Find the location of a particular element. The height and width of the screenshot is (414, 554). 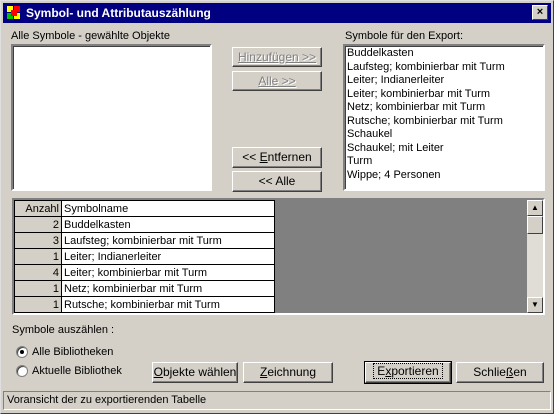

list-item: Rutsche; kombinierbar mit Turm is located at coordinates (444, 122).